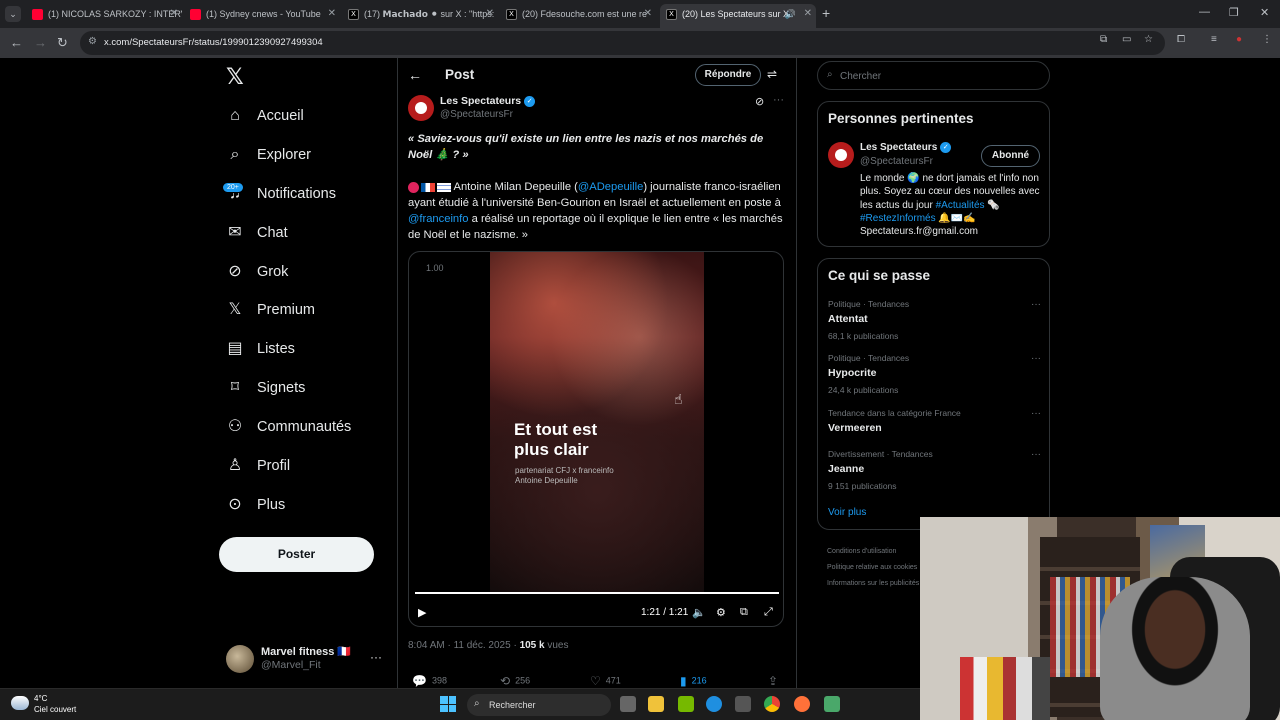 The height and width of the screenshot is (720, 1280). What do you see at coordinates (743, 704) in the screenshot?
I see `store-icon` at bounding box center [743, 704].